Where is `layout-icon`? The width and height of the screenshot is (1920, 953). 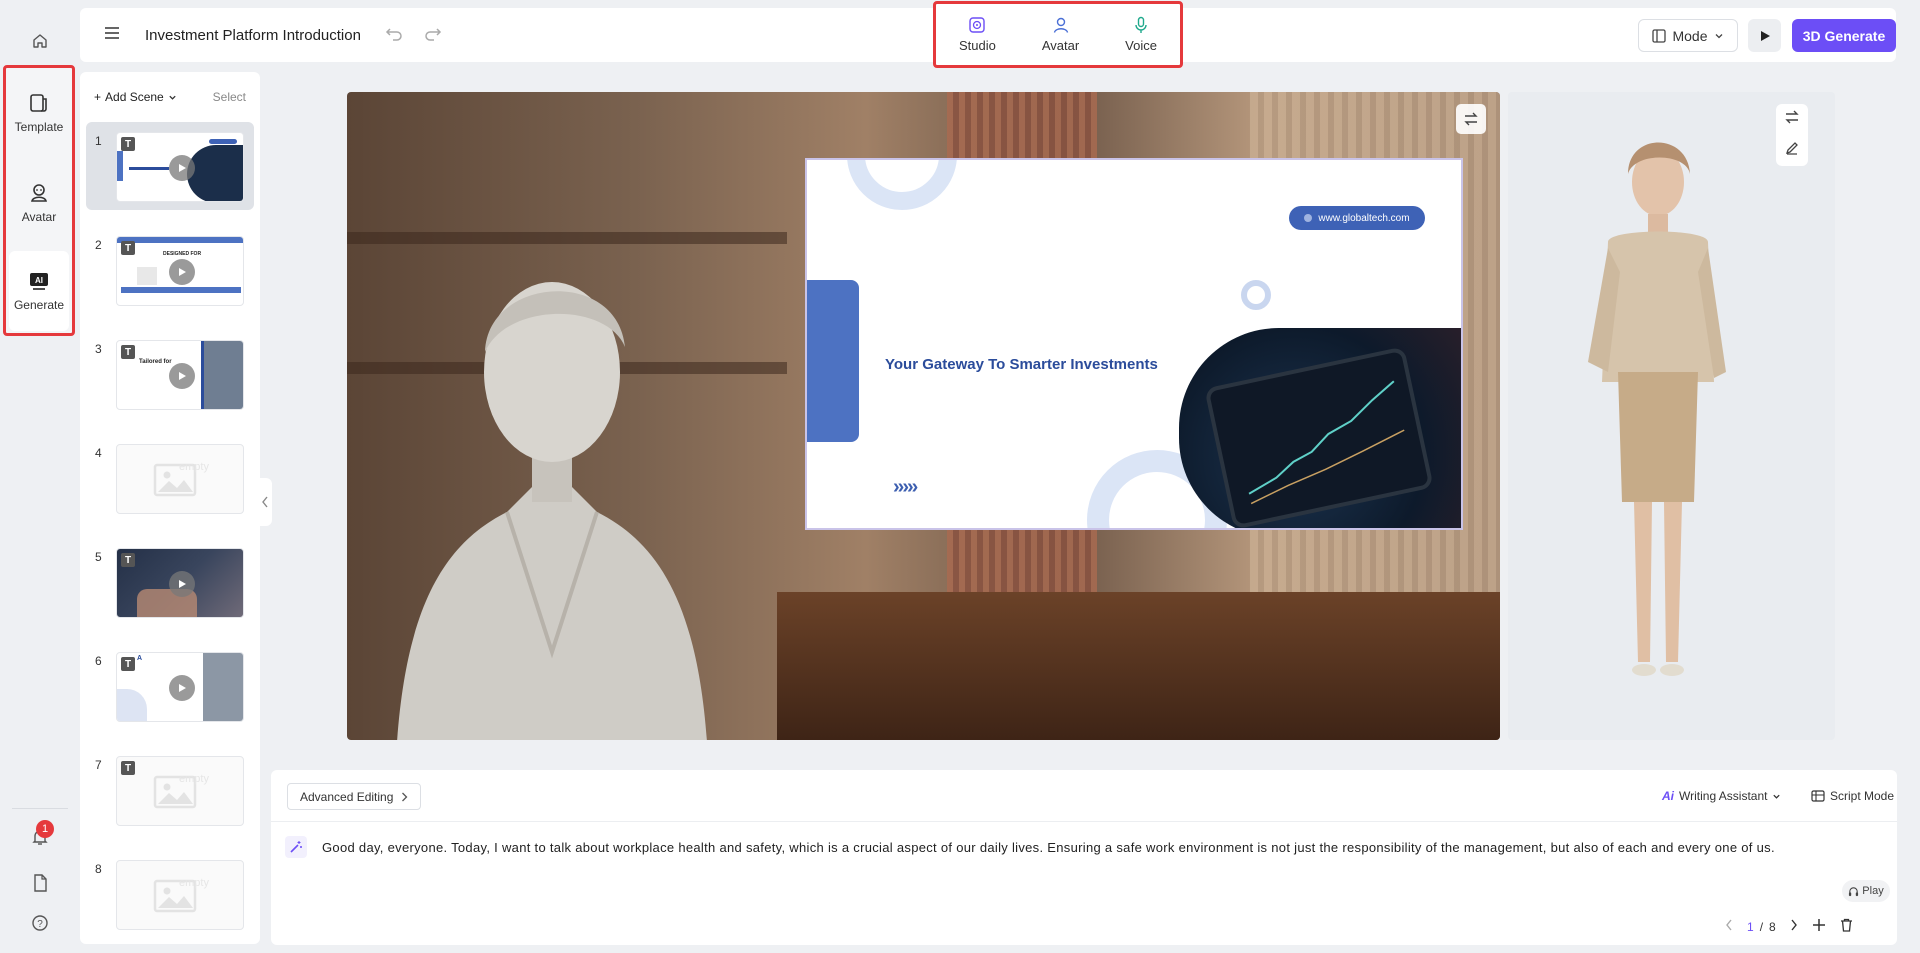 layout-icon is located at coordinates (1659, 35).